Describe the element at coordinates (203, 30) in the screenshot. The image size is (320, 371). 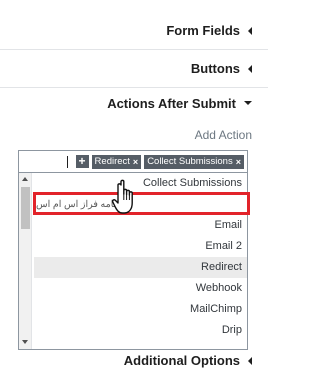
I see `form-fields-label: Form Fields` at that location.